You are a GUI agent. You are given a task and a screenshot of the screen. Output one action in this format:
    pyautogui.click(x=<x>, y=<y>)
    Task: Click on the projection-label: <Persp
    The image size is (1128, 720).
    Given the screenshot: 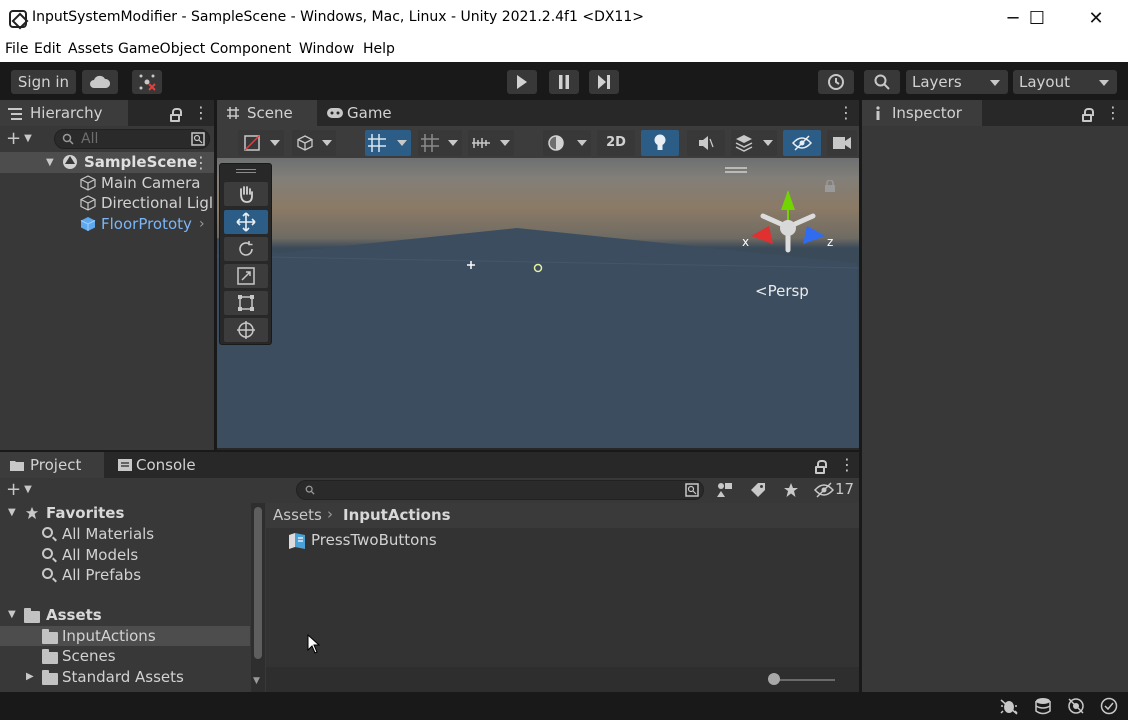 What is the action you would take?
    pyautogui.click(x=782, y=291)
    